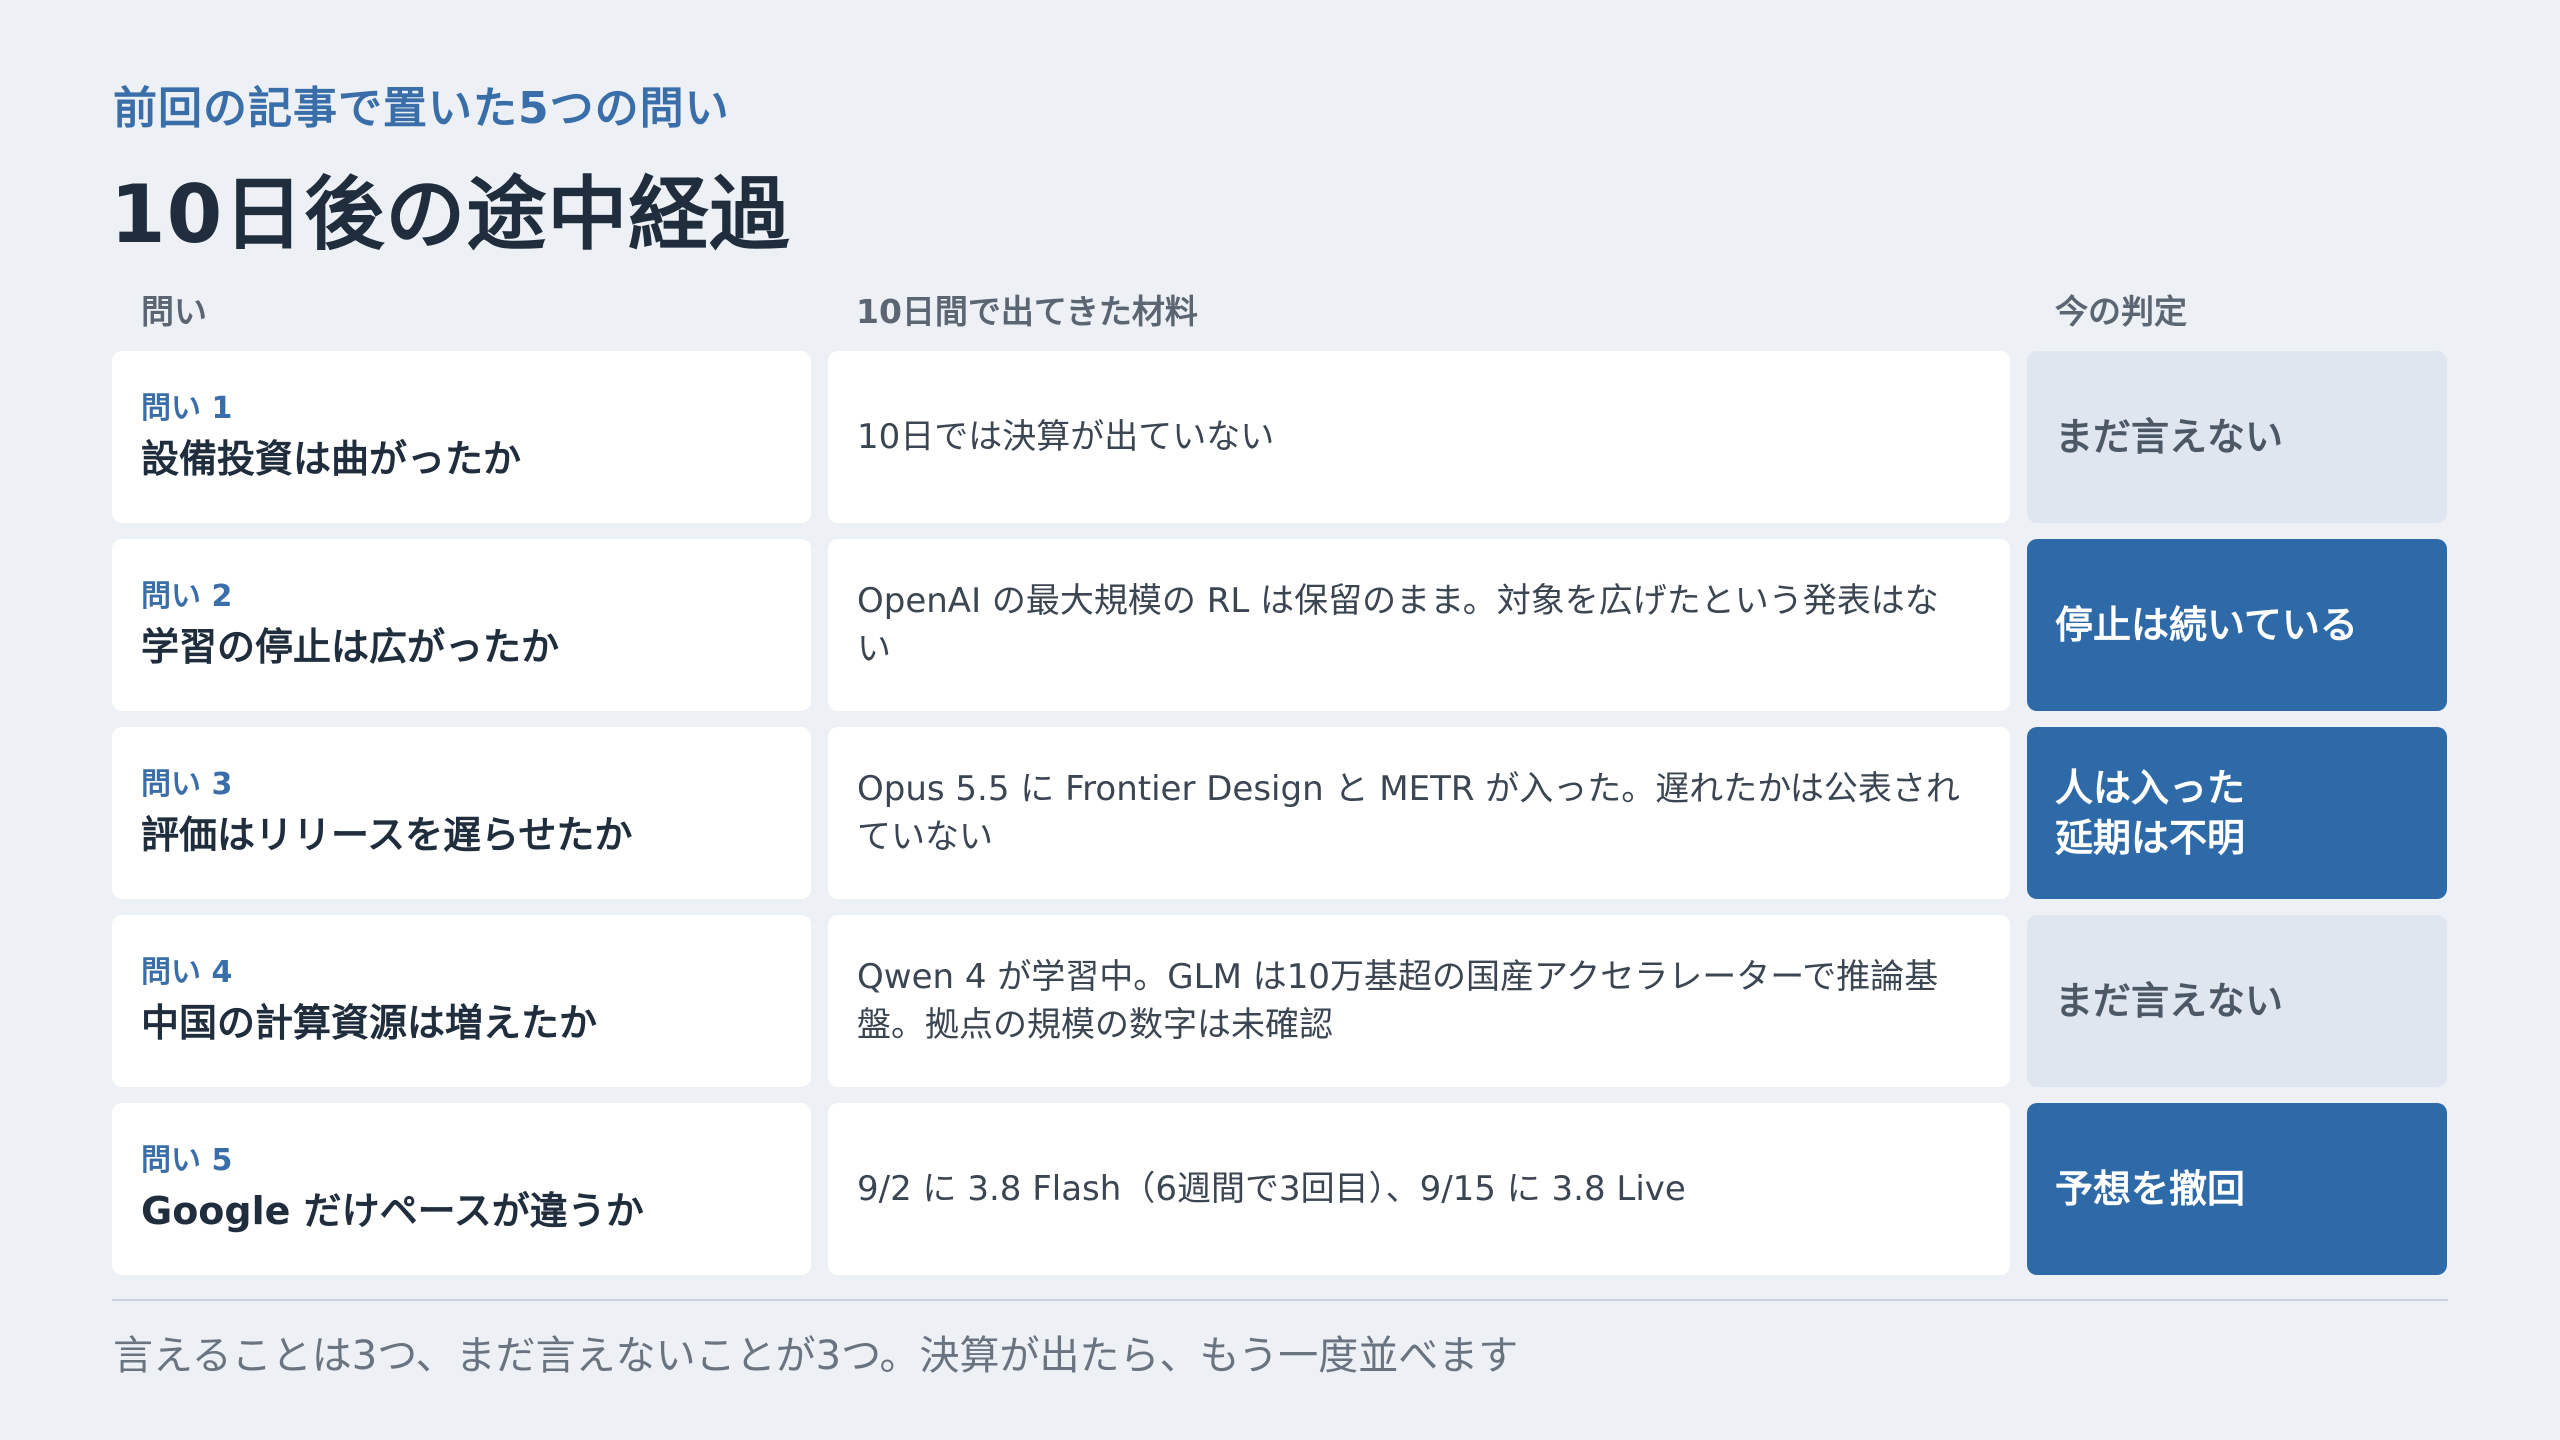 The width and height of the screenshot is (2560, 1440). What do you see at coordinates (1280, 1300) in the screenshot?
I see `footer-divider` at bounding box center [1280, 1300].